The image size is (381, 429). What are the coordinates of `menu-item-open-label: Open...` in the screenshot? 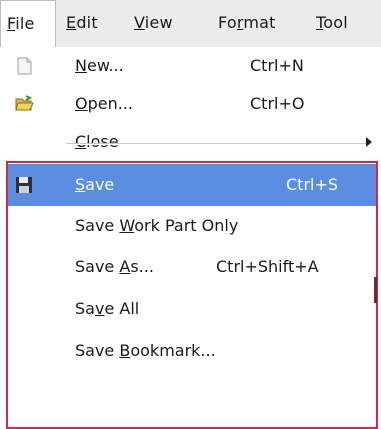 It's located at (104, 103).